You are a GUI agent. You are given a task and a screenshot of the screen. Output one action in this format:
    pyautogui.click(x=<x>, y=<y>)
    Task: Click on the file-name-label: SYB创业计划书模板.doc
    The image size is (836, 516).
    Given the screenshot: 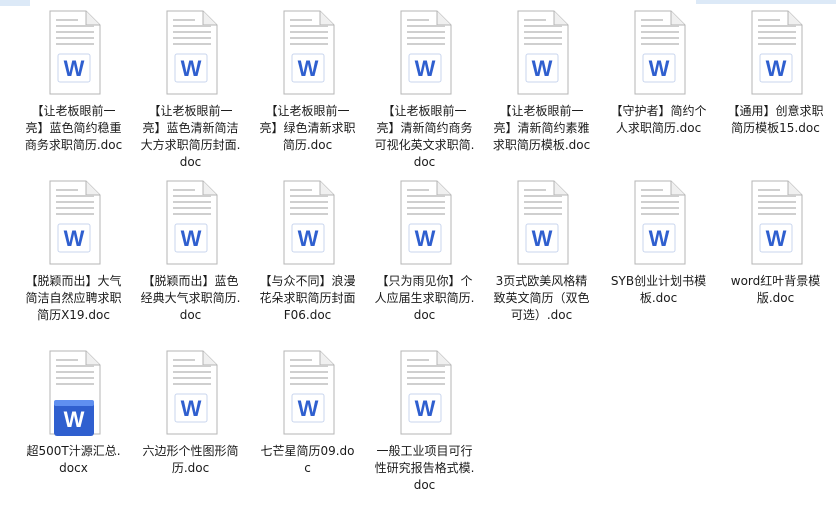 What is the action you would take?
    pyautogui.click(x=658, y=289)
    